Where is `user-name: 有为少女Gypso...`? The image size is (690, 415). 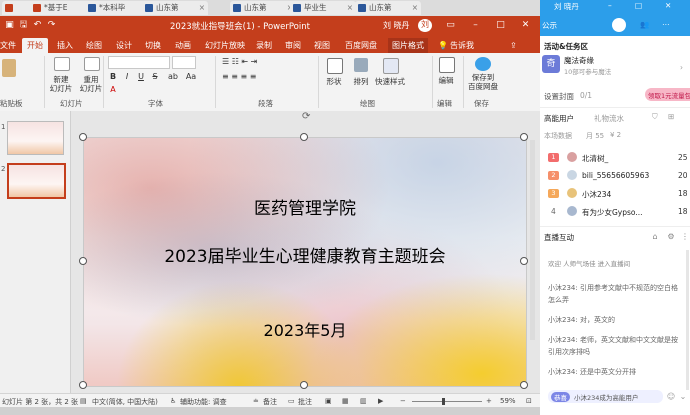 user-name: 有为少女Gypso... is located at coordinates (612, 212).